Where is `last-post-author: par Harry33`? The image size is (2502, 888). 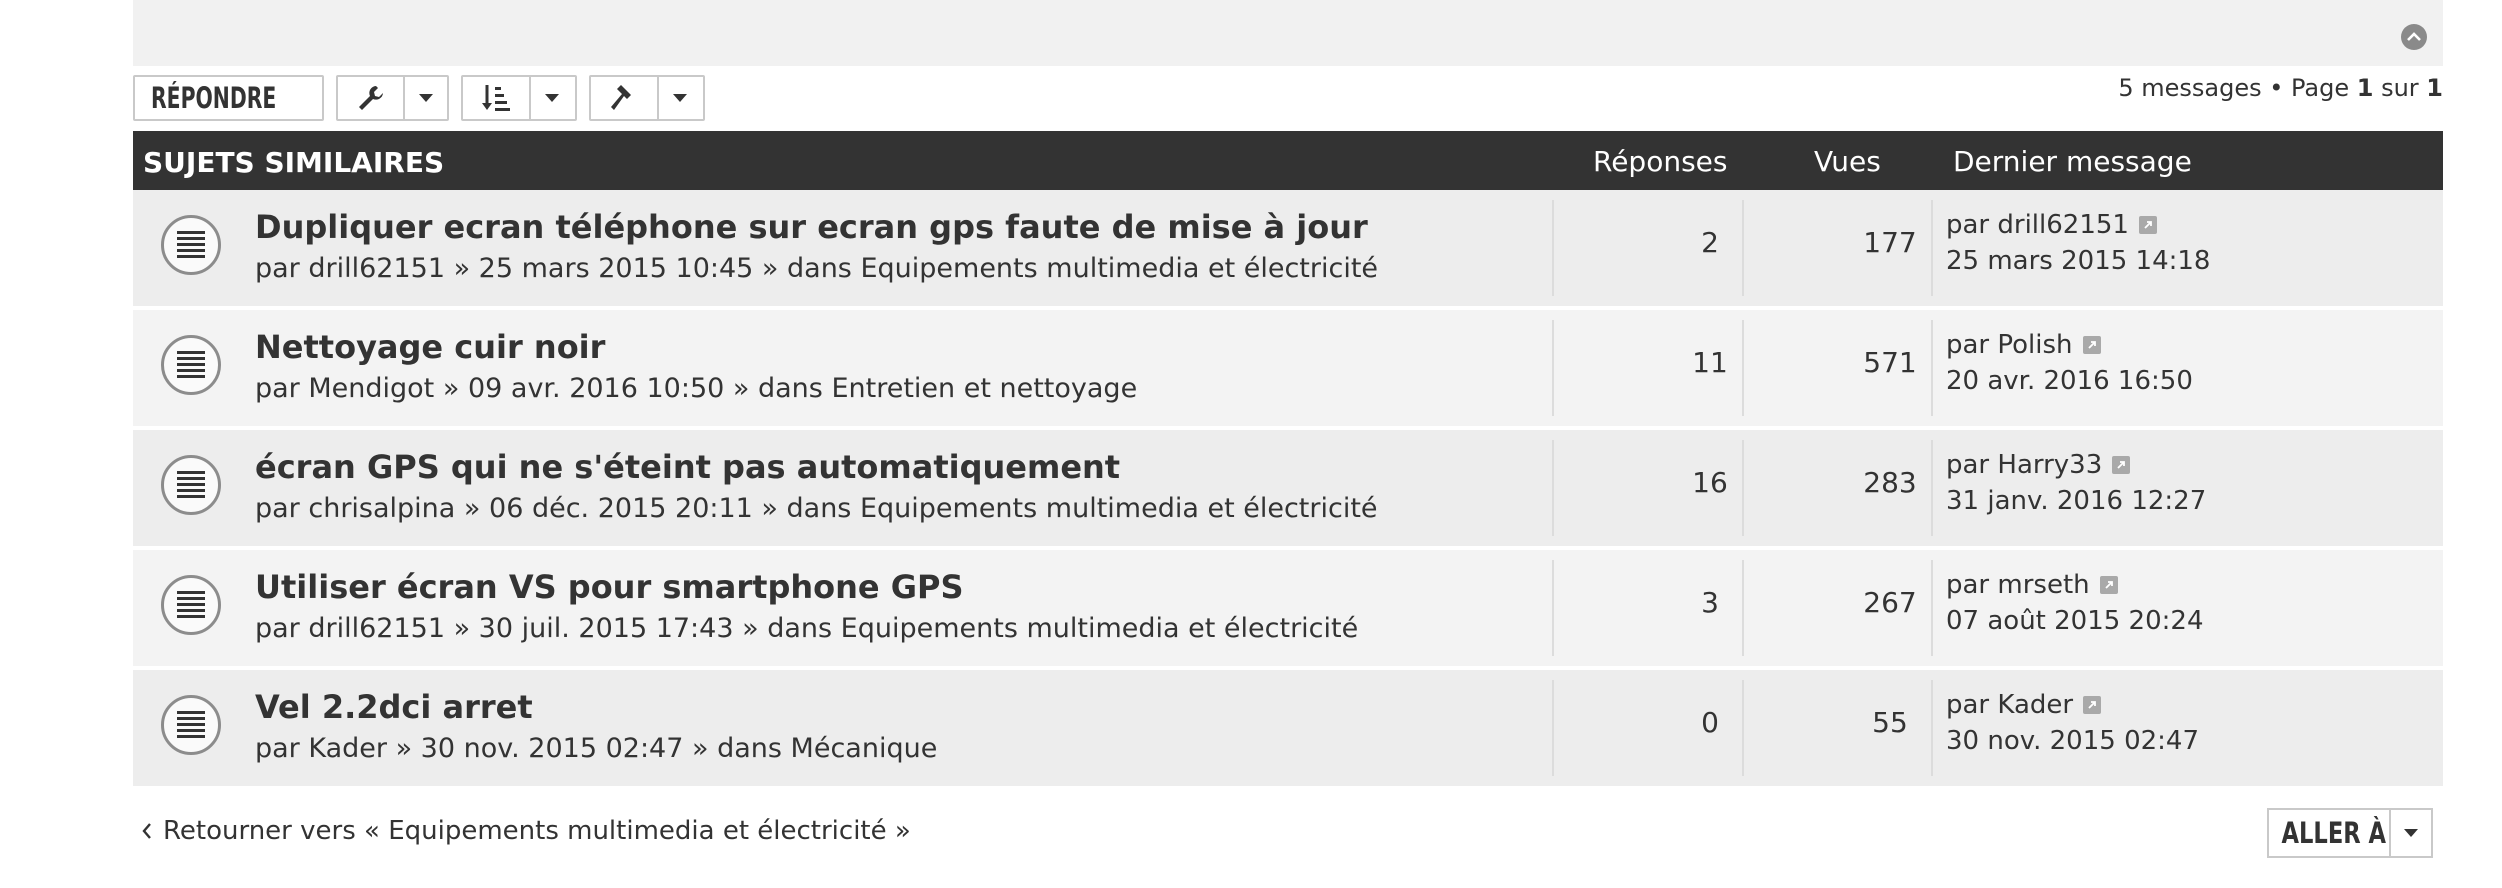
last-post-author: par Harry33 is located at coordinates (2038, 465).